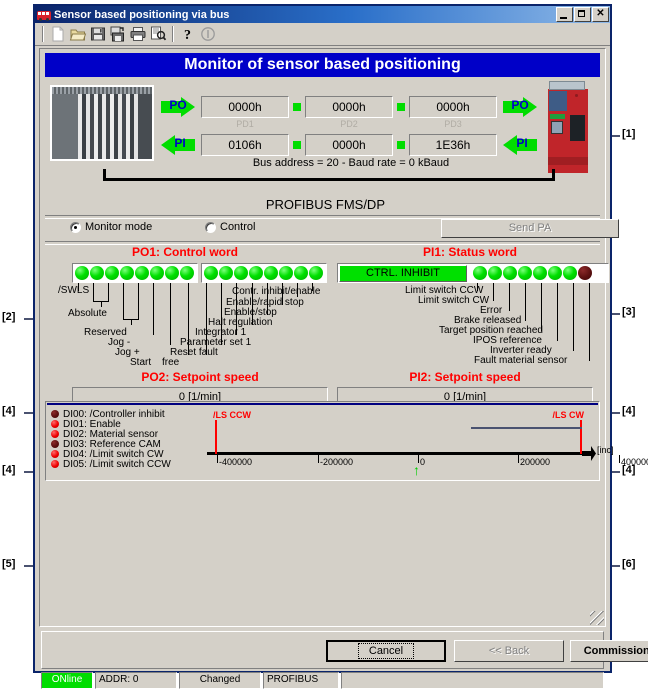 The width and height of the screenshot is (648, 689). What do you see at coordinates (55, 434) in the screenshot?
I see `di02-led` at bounding box center [55, 434].